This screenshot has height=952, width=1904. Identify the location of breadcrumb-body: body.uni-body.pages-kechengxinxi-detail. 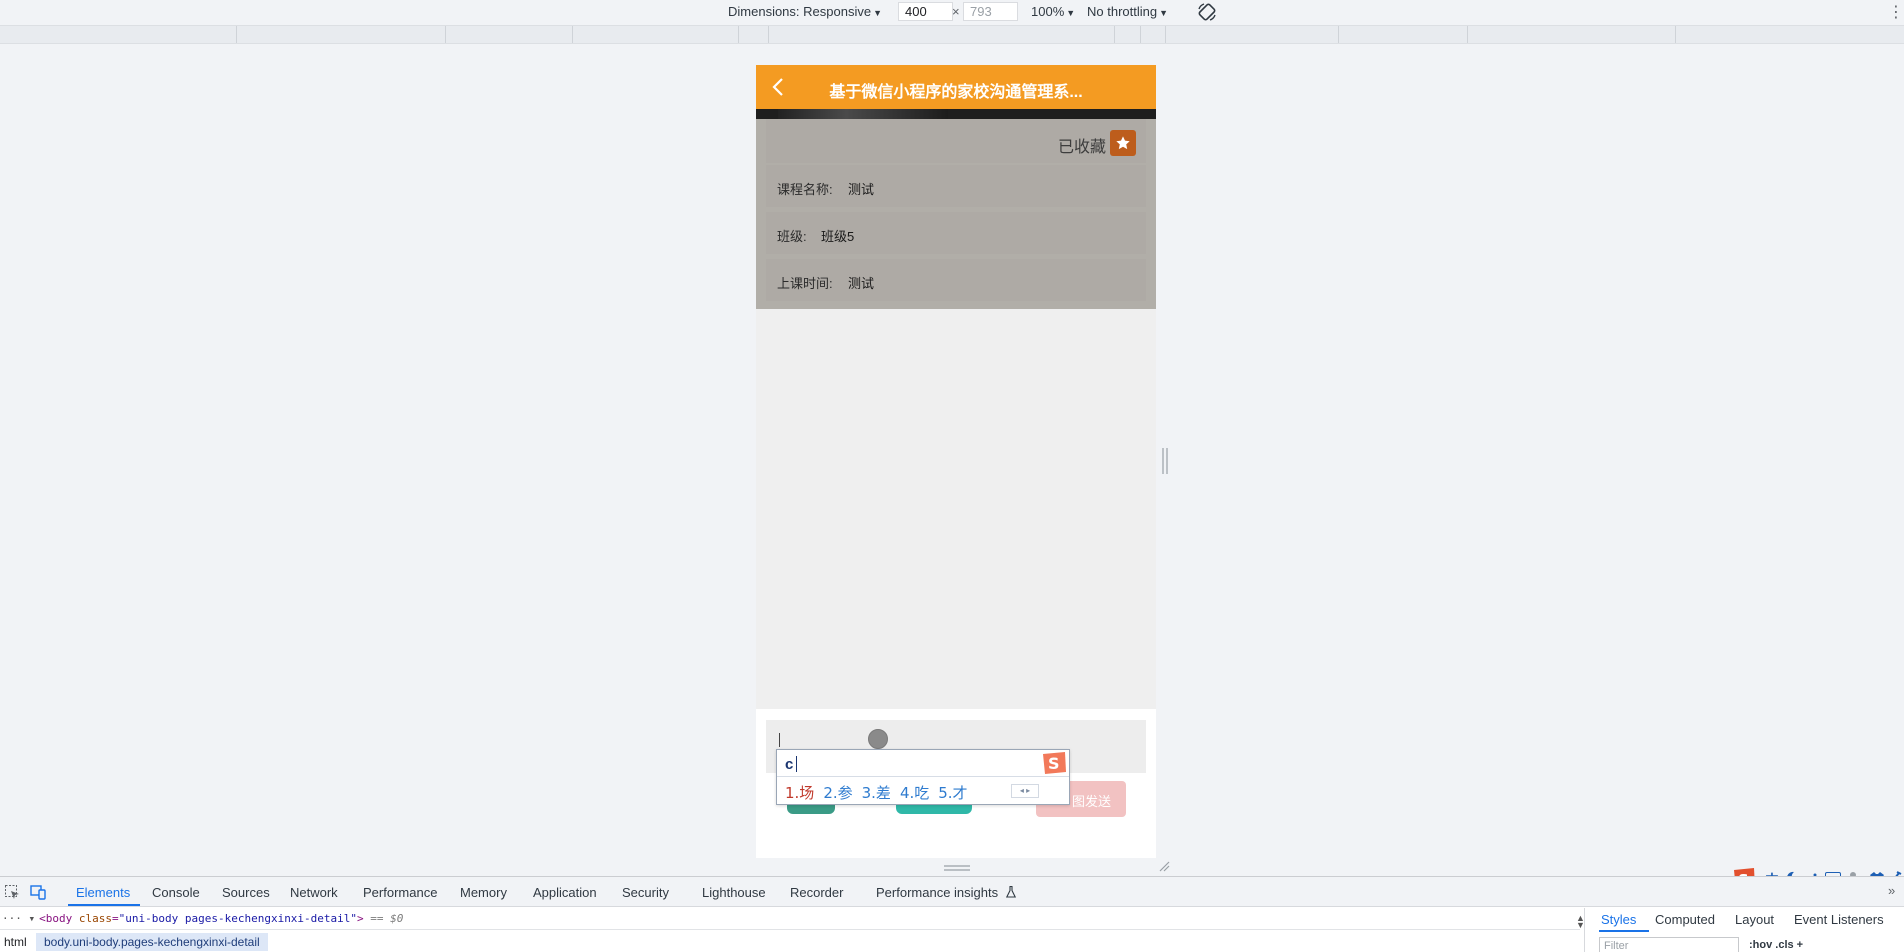
(152, 942).